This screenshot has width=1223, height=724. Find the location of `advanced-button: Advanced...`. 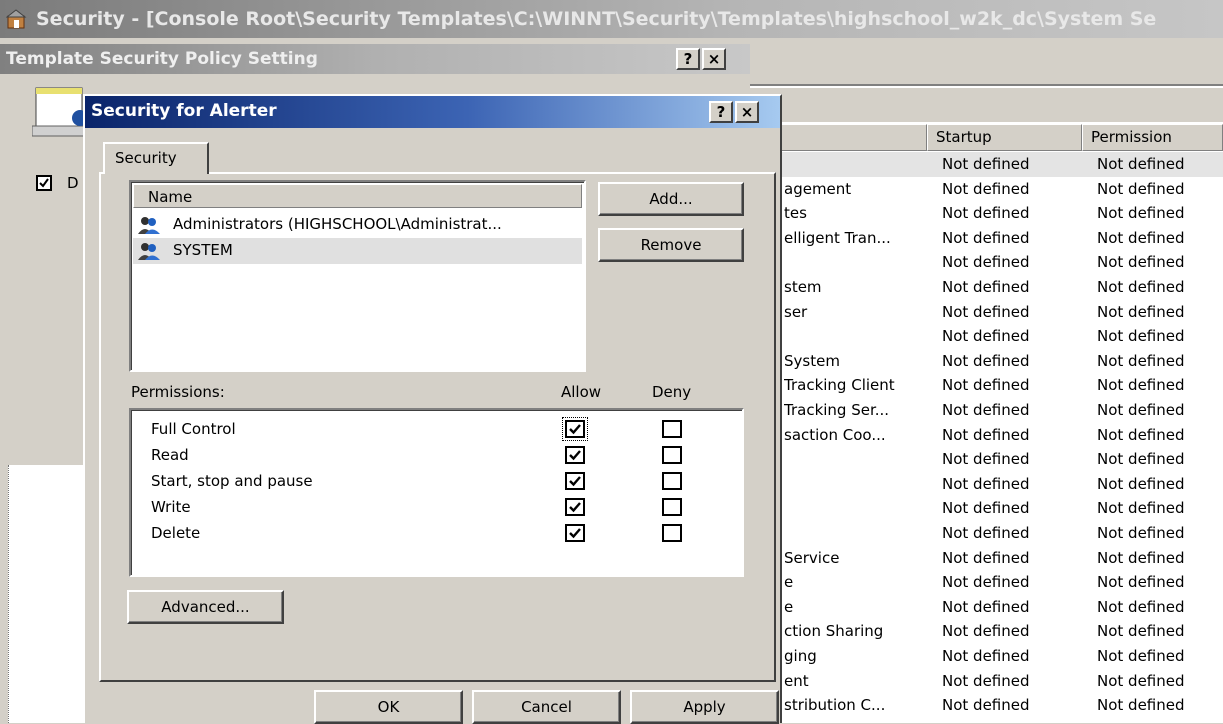

advanced-button: Advanced... is located at coordinates (205, 607).